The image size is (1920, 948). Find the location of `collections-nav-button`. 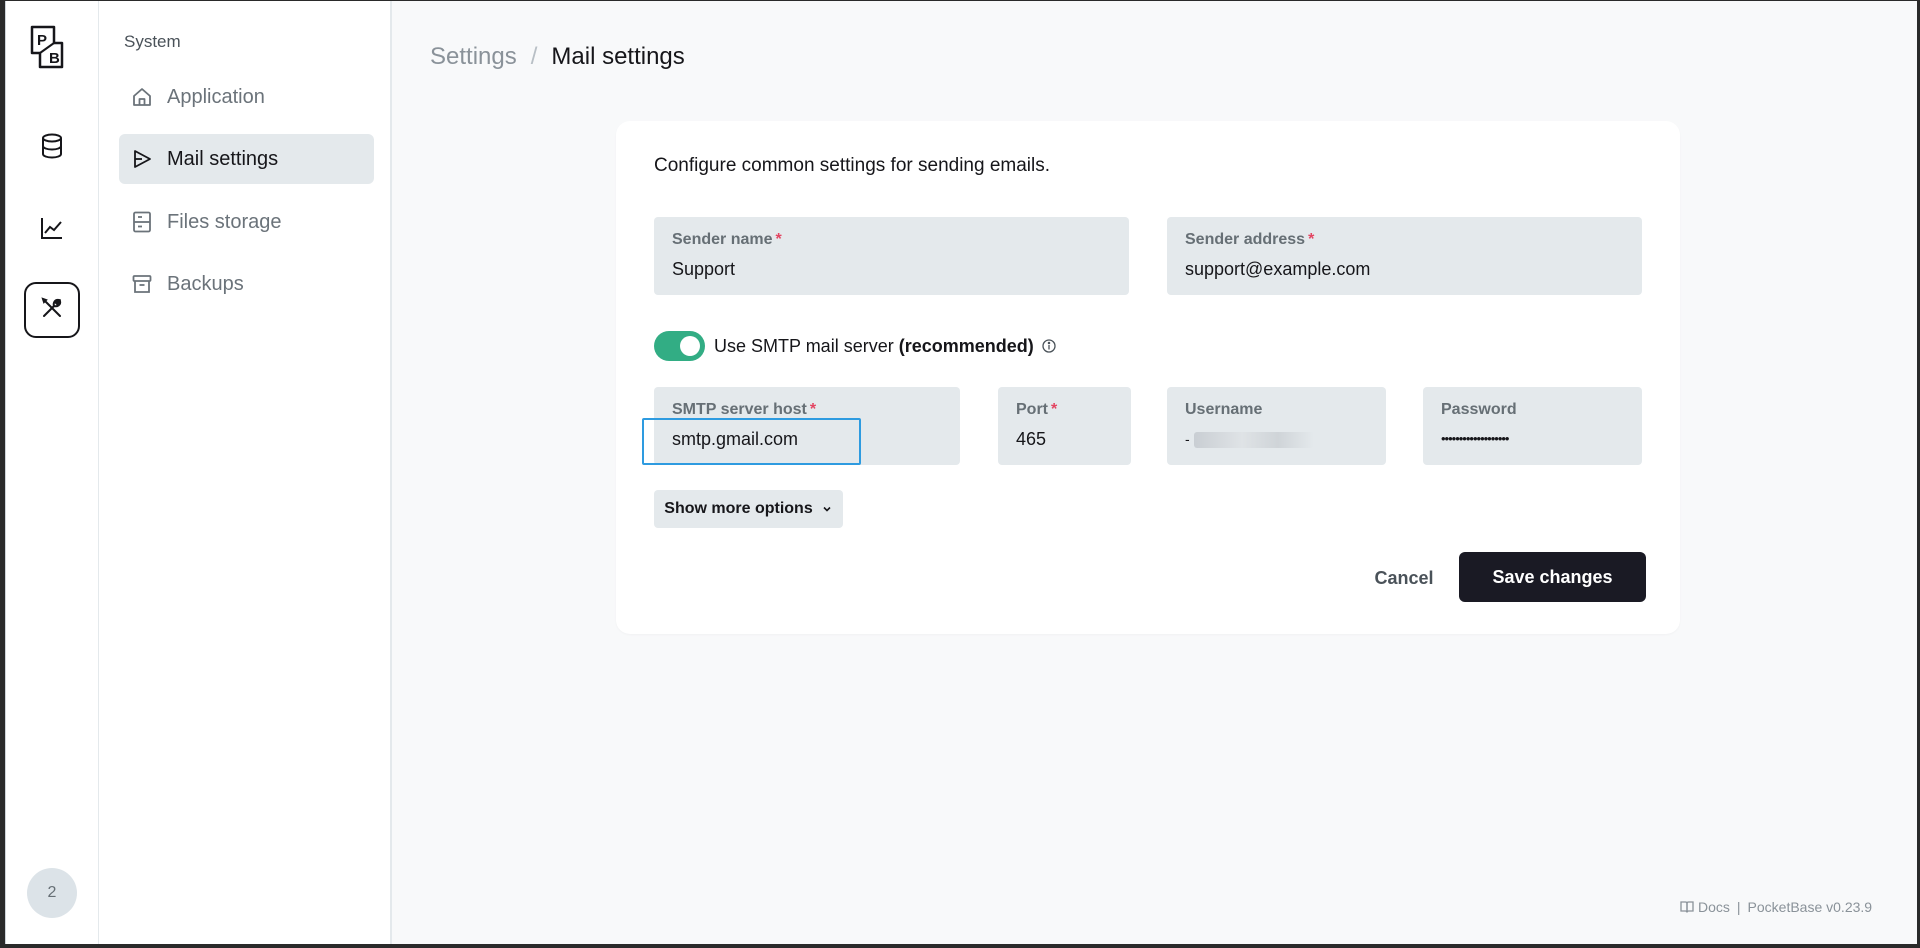

collections-nav-button is located at coordinates (52, 148).